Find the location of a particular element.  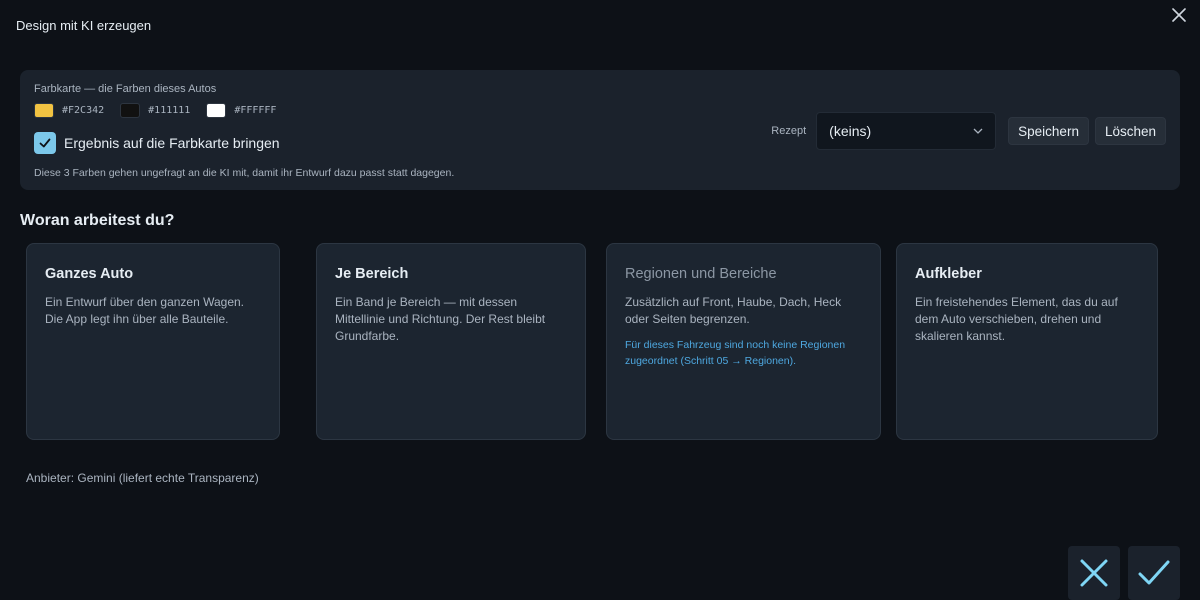

swatch-list: #F2C342 #111111 #FFFFFF is located at coordinates (163, 110).